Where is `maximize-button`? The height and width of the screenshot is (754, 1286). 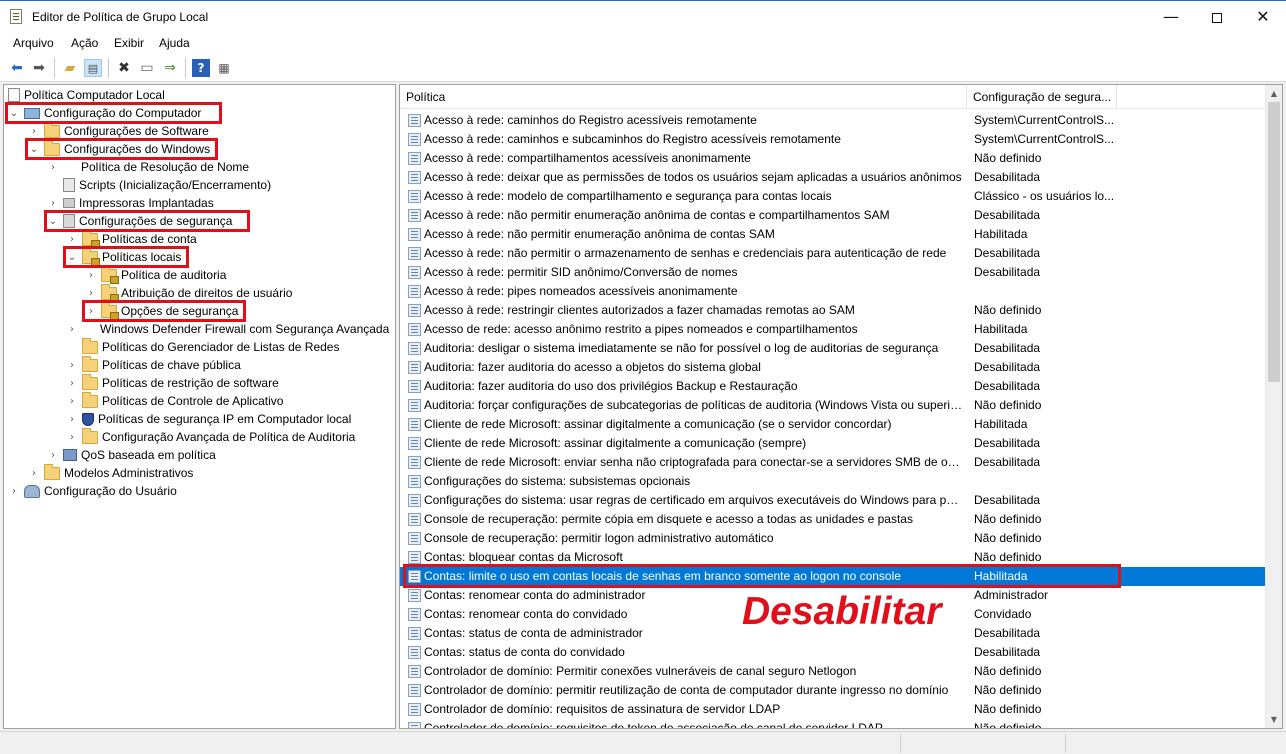
maximize-button is located at coordinates (1217, 16).